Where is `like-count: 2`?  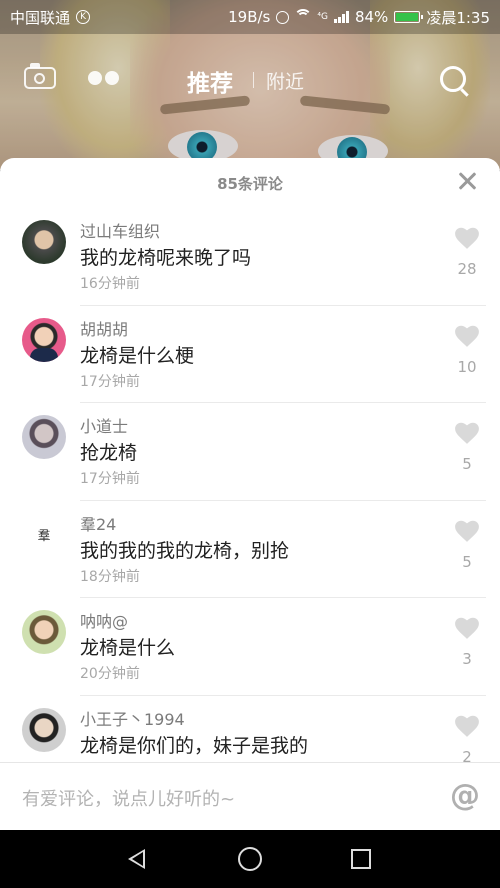
like-count: 2 is located at coordinates (467, 755).